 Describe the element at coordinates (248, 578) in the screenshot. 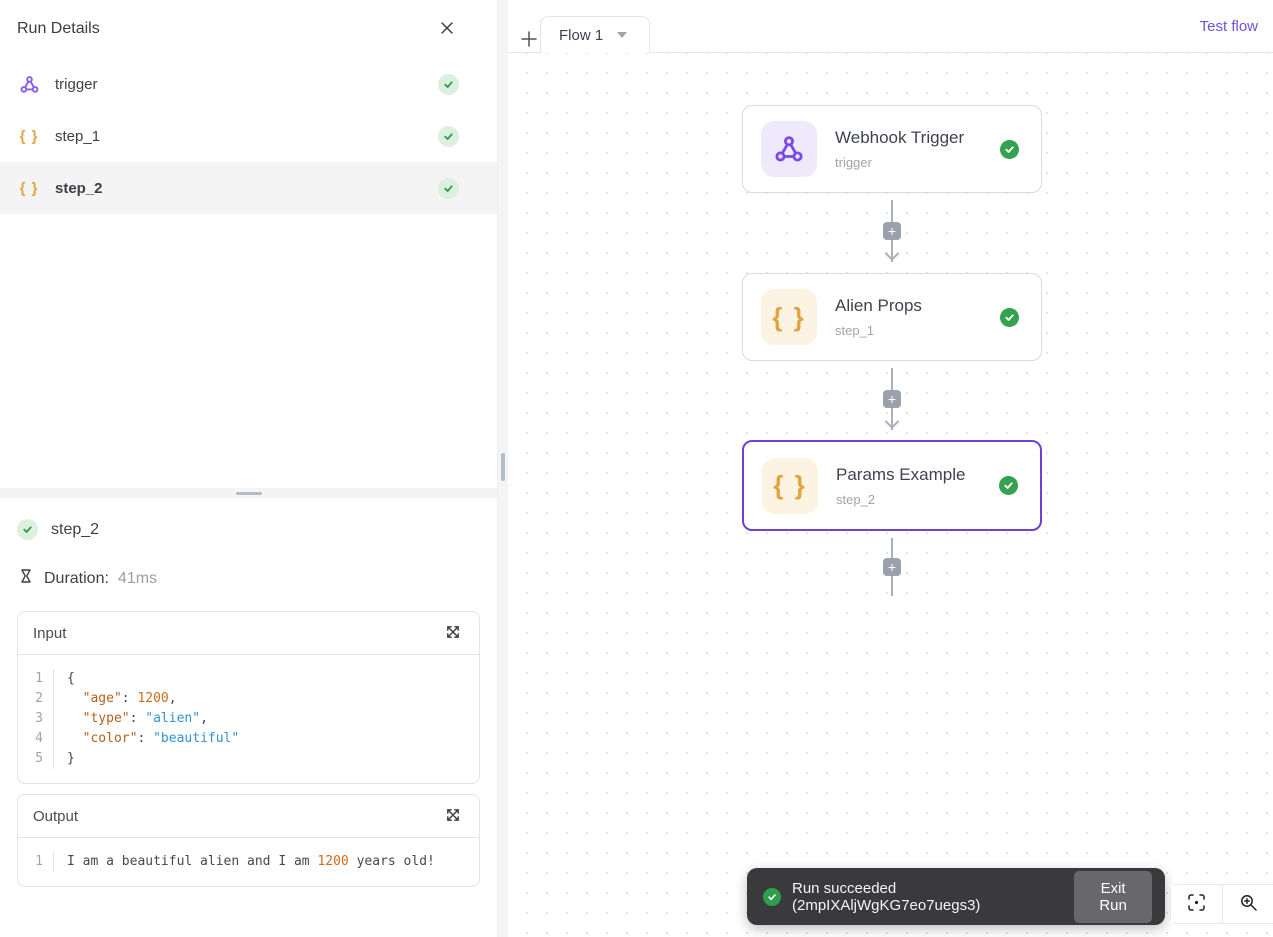

I see `duration-row: Duration: 41ms` at that location.